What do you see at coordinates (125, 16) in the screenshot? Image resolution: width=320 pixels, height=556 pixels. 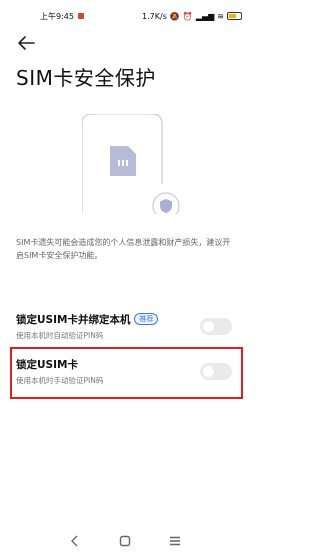 I see `status-bar: 上午9:45 1.7K/s 🔕 ⏰ ▂▄▆ ≋` at bounding box center [125, 16].